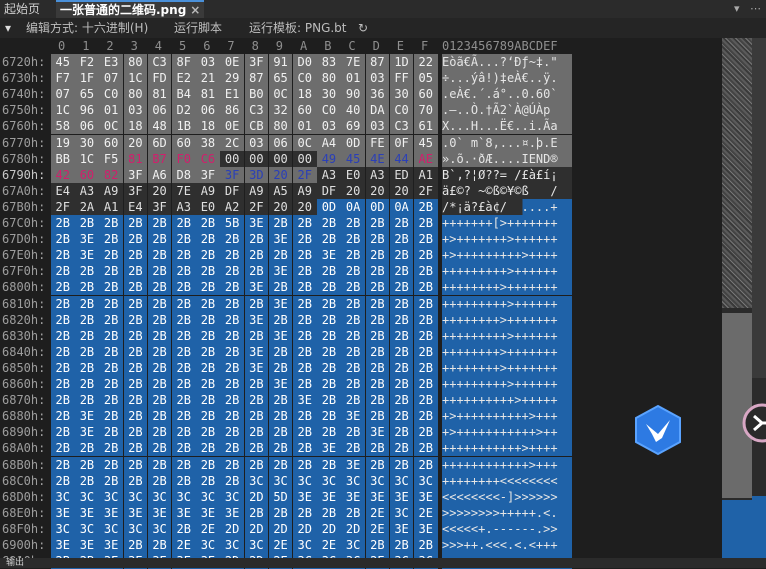 Image resolution: width=766 pixels, height=569 pixels. Describe the element at coordinates (426, 126) in the screenshot. I see `hex-byte: 61` at that location.